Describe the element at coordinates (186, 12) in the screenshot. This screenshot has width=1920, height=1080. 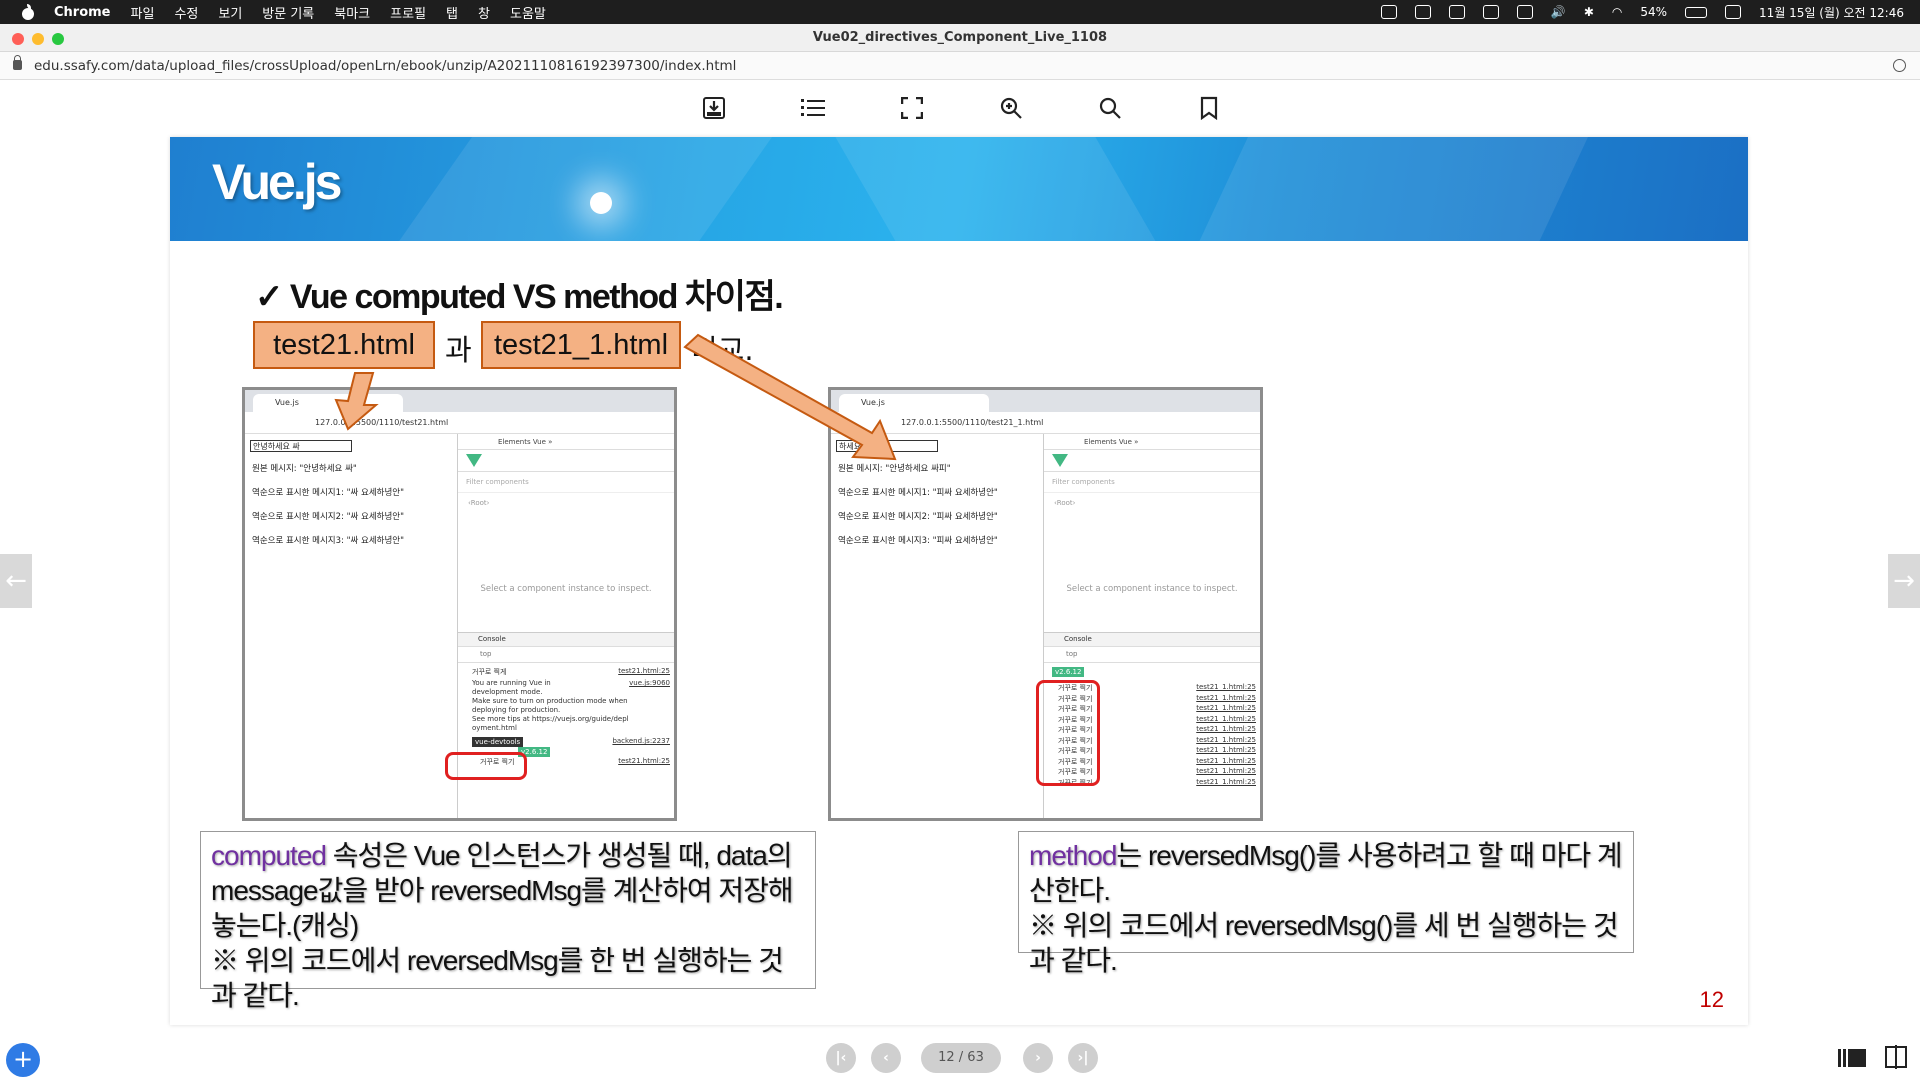
I see `menu-edit: 수정` at that location.